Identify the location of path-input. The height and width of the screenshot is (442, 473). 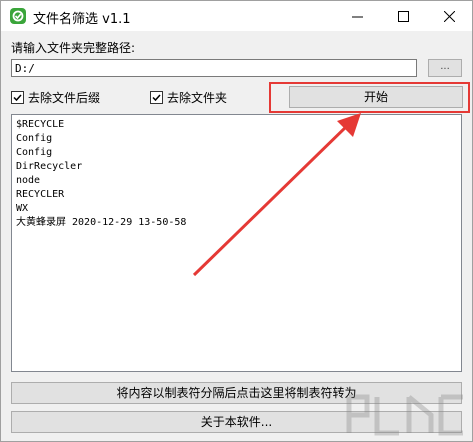
(214, 68).